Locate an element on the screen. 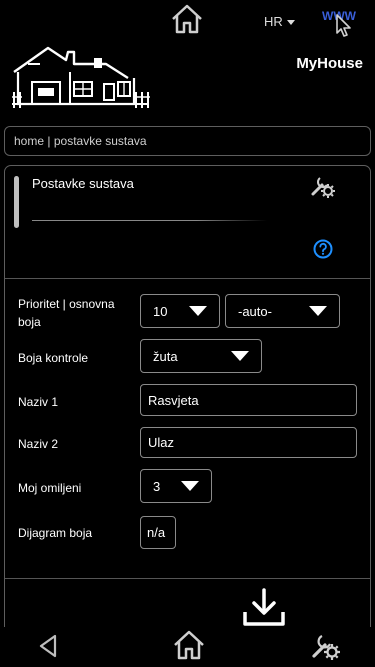  base-color-select: -auto- is located at coordinates (282, 311).